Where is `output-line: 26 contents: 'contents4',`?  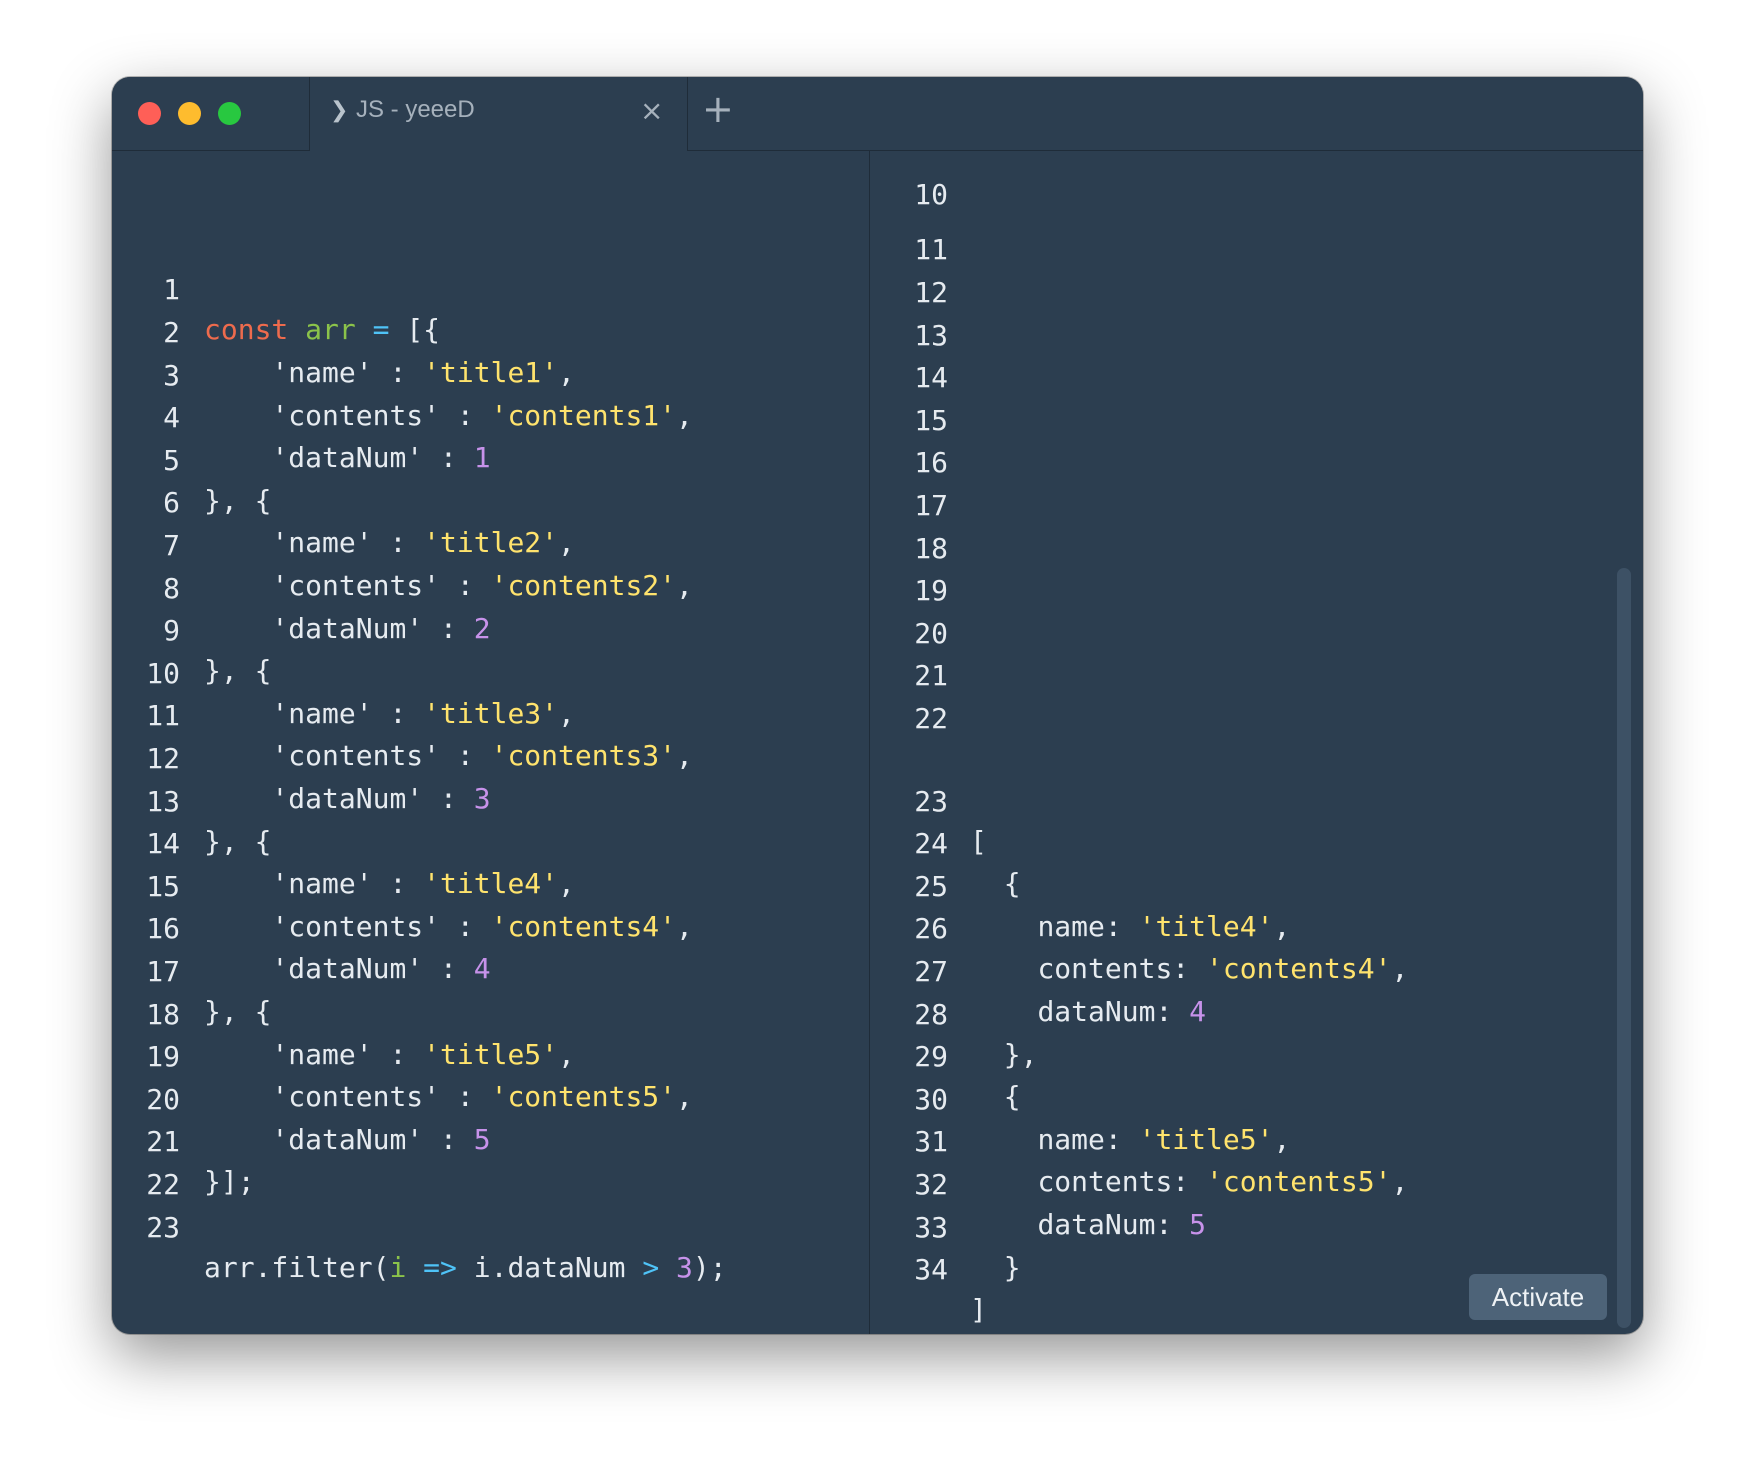 output-line: 26 contents: 'contents4', is located at coordinates (1139, 927).